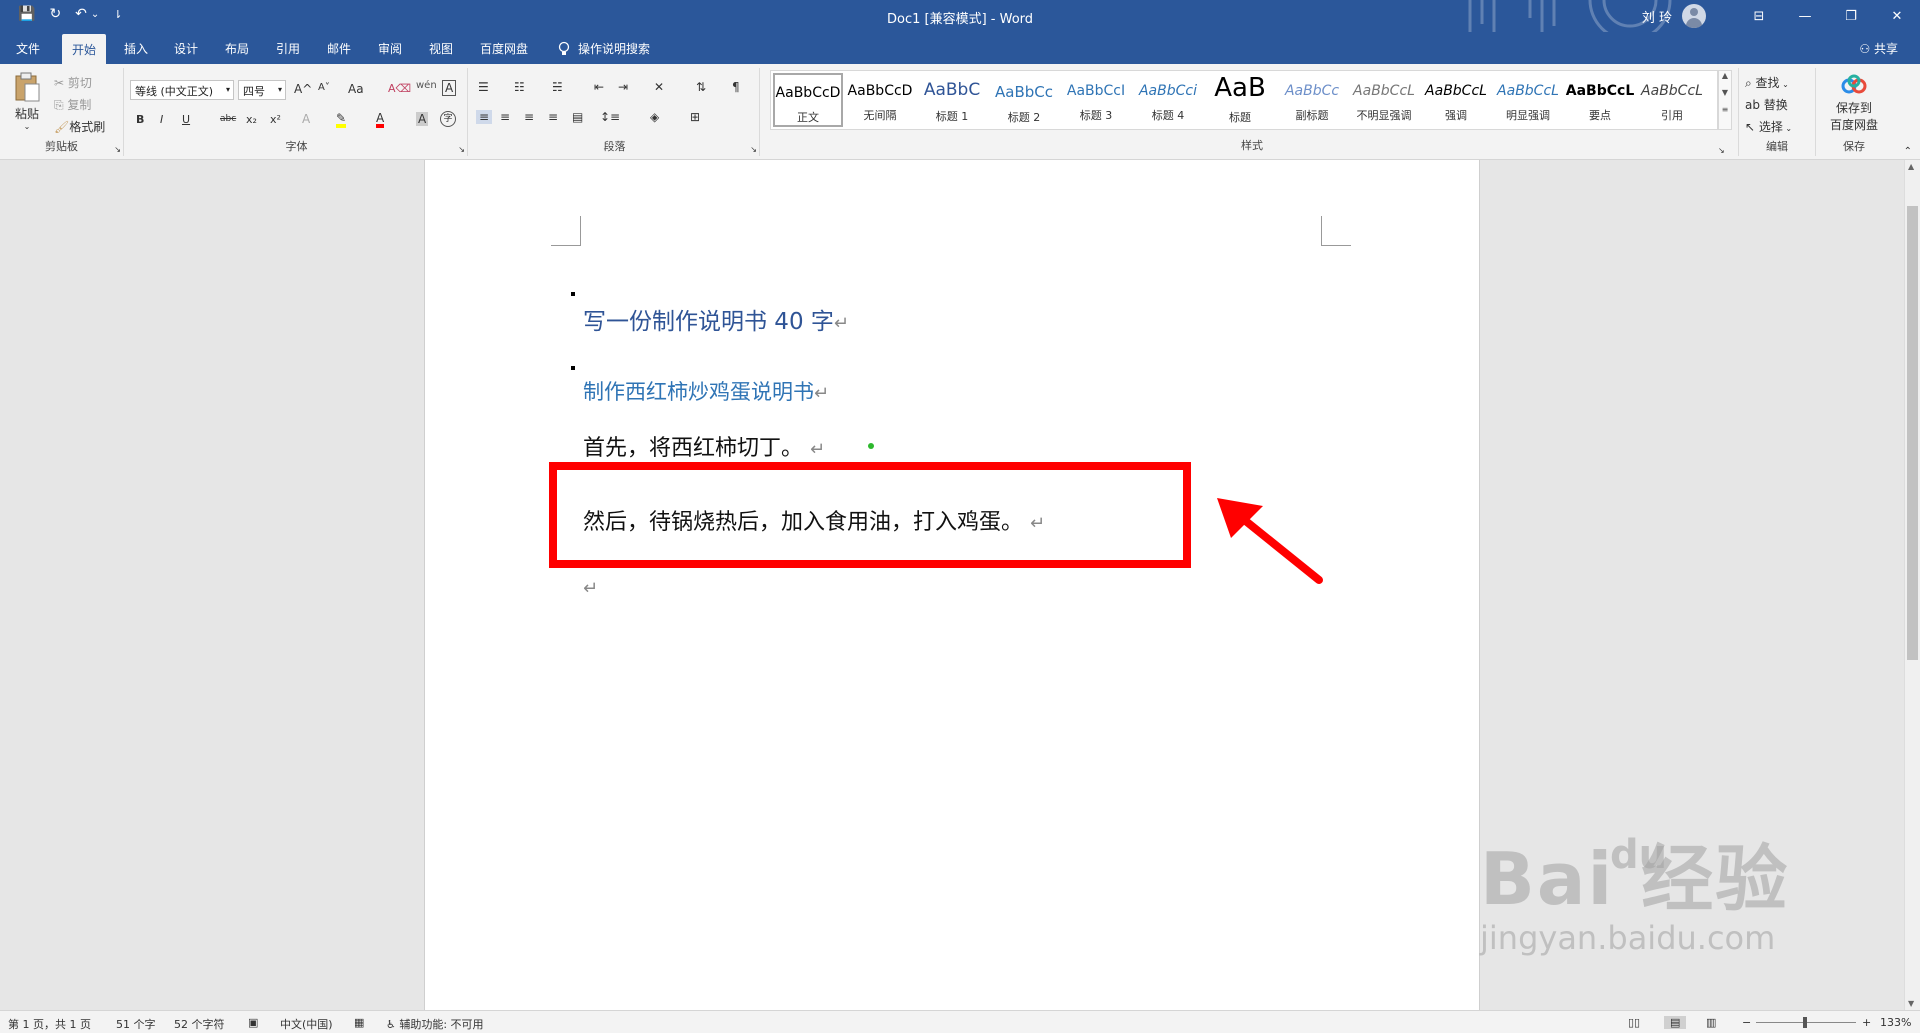  Describe the element at coordinates (303, 89) in the screenshot. I see `grow-font-button: A^` at that location.